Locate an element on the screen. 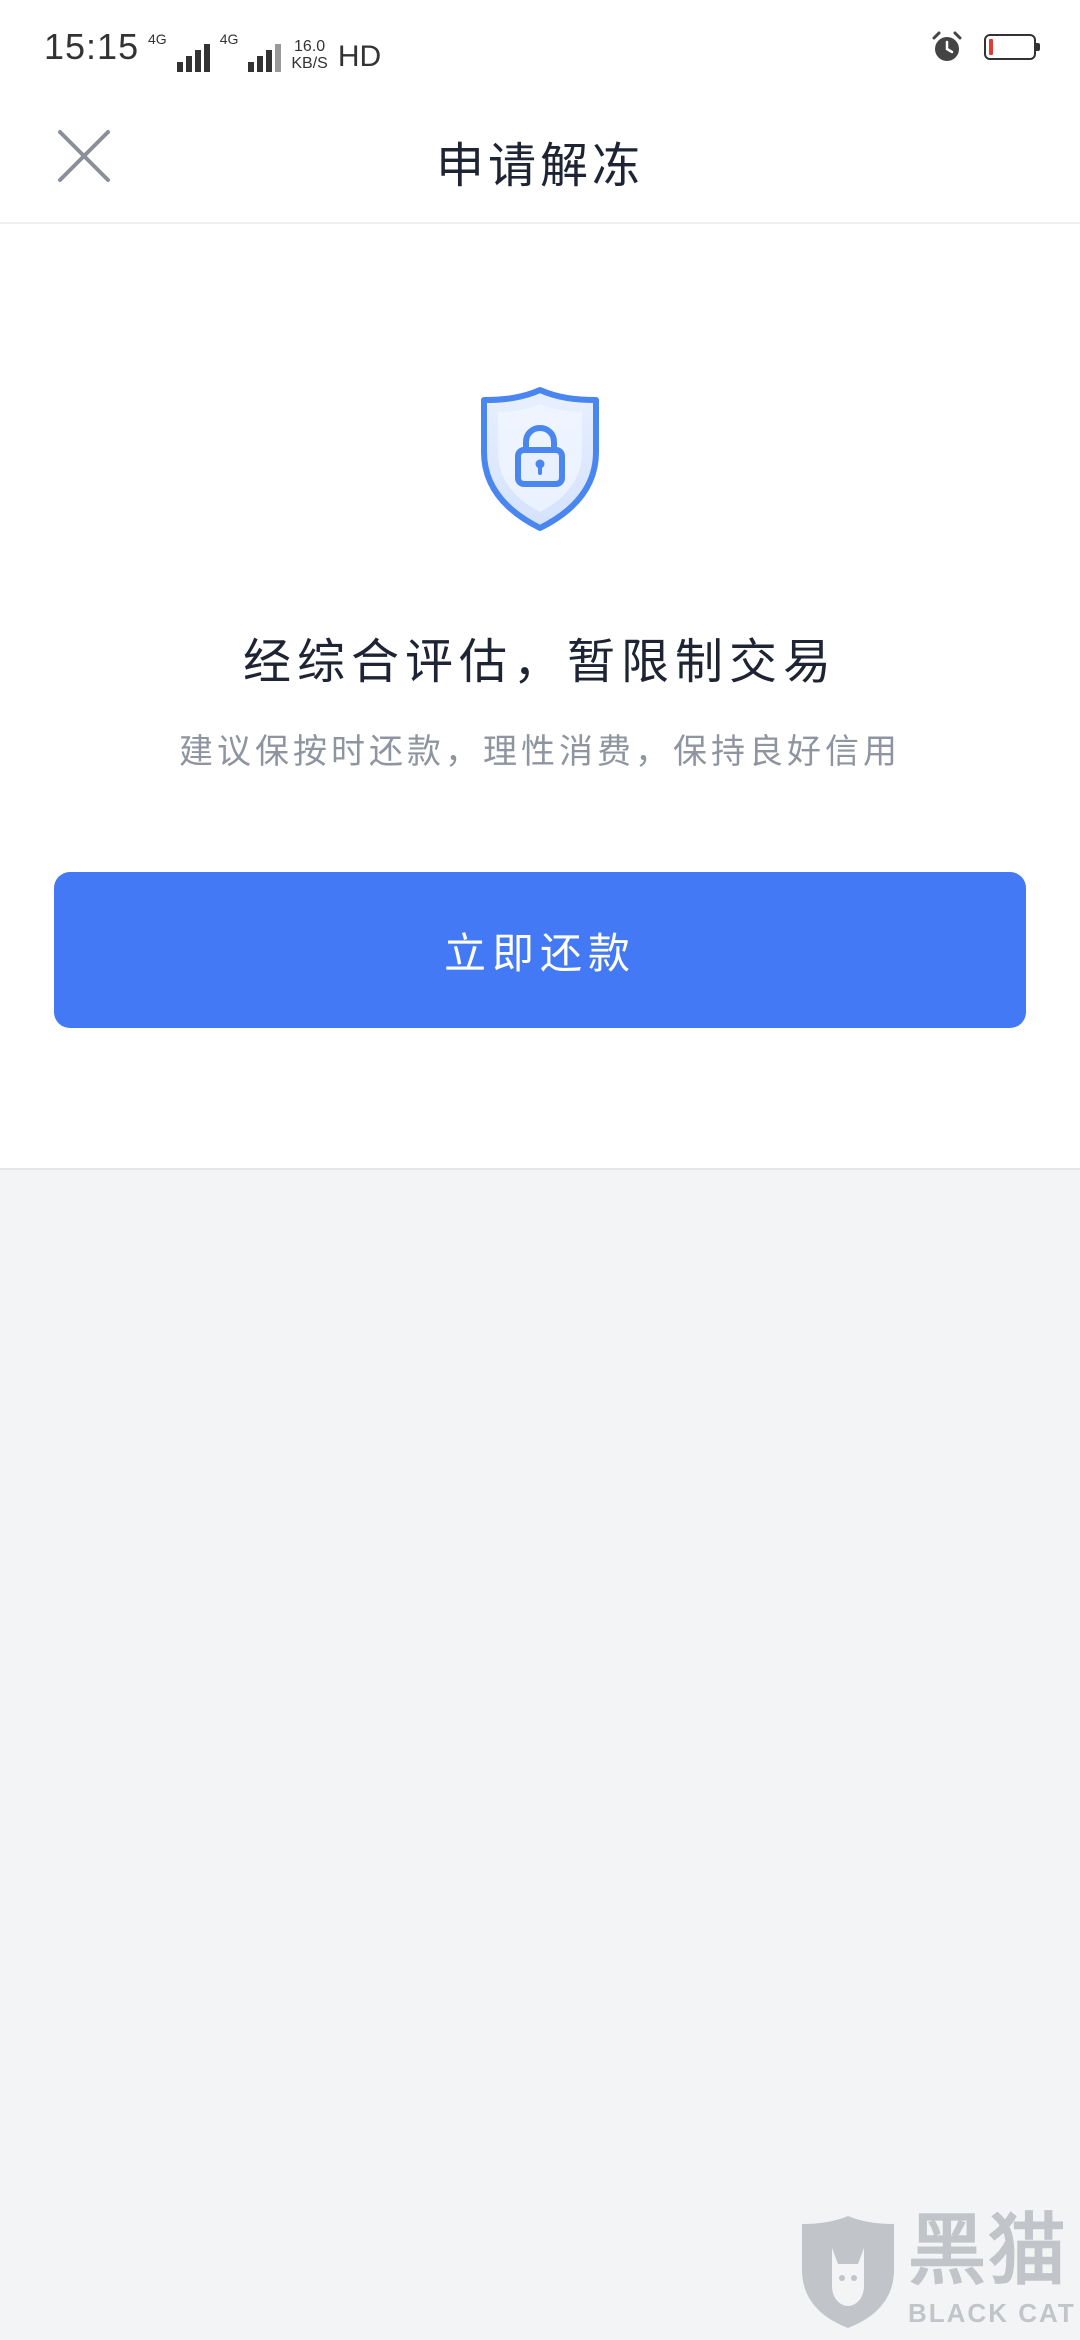  battery-level is located at coordinates (991, 47).